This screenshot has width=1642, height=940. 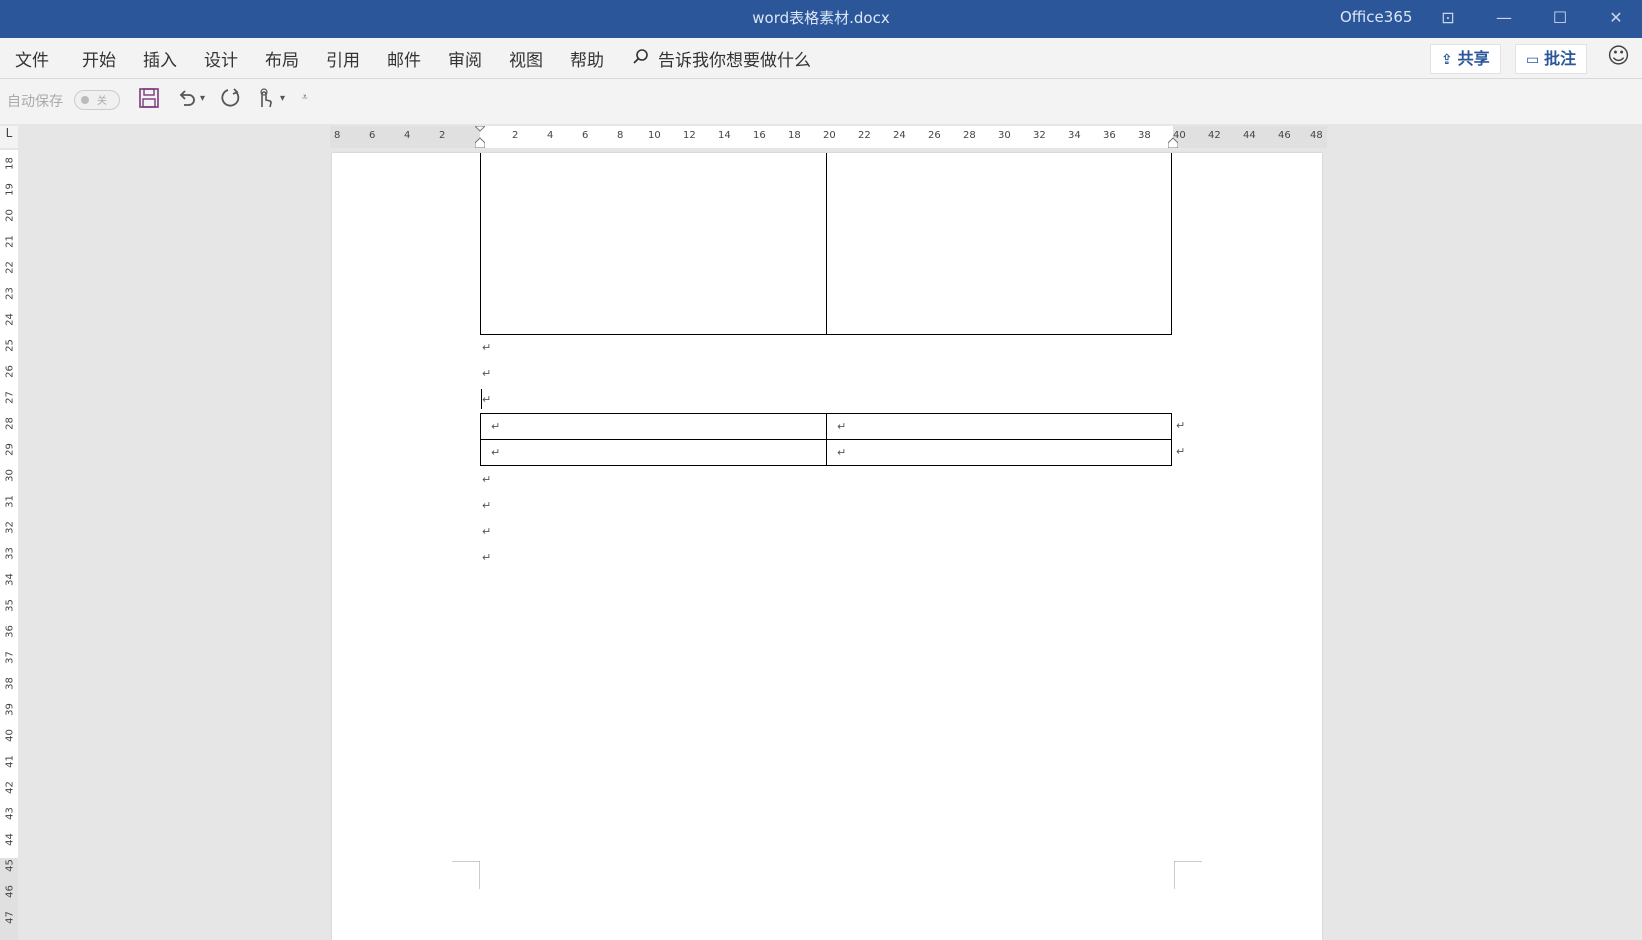 I want to click on undo-dropdown-icon: ▾, so click(x=202, y=98).